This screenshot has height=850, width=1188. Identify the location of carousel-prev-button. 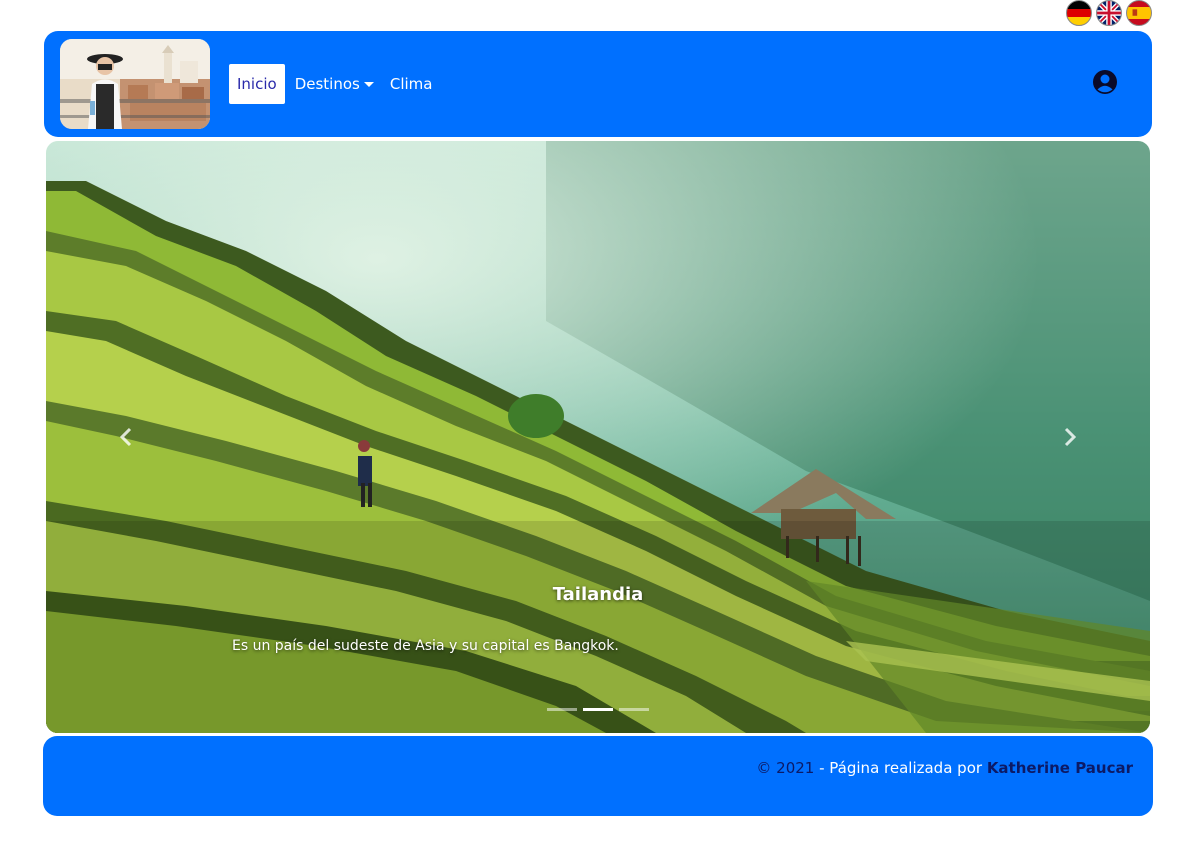
(126, 437).